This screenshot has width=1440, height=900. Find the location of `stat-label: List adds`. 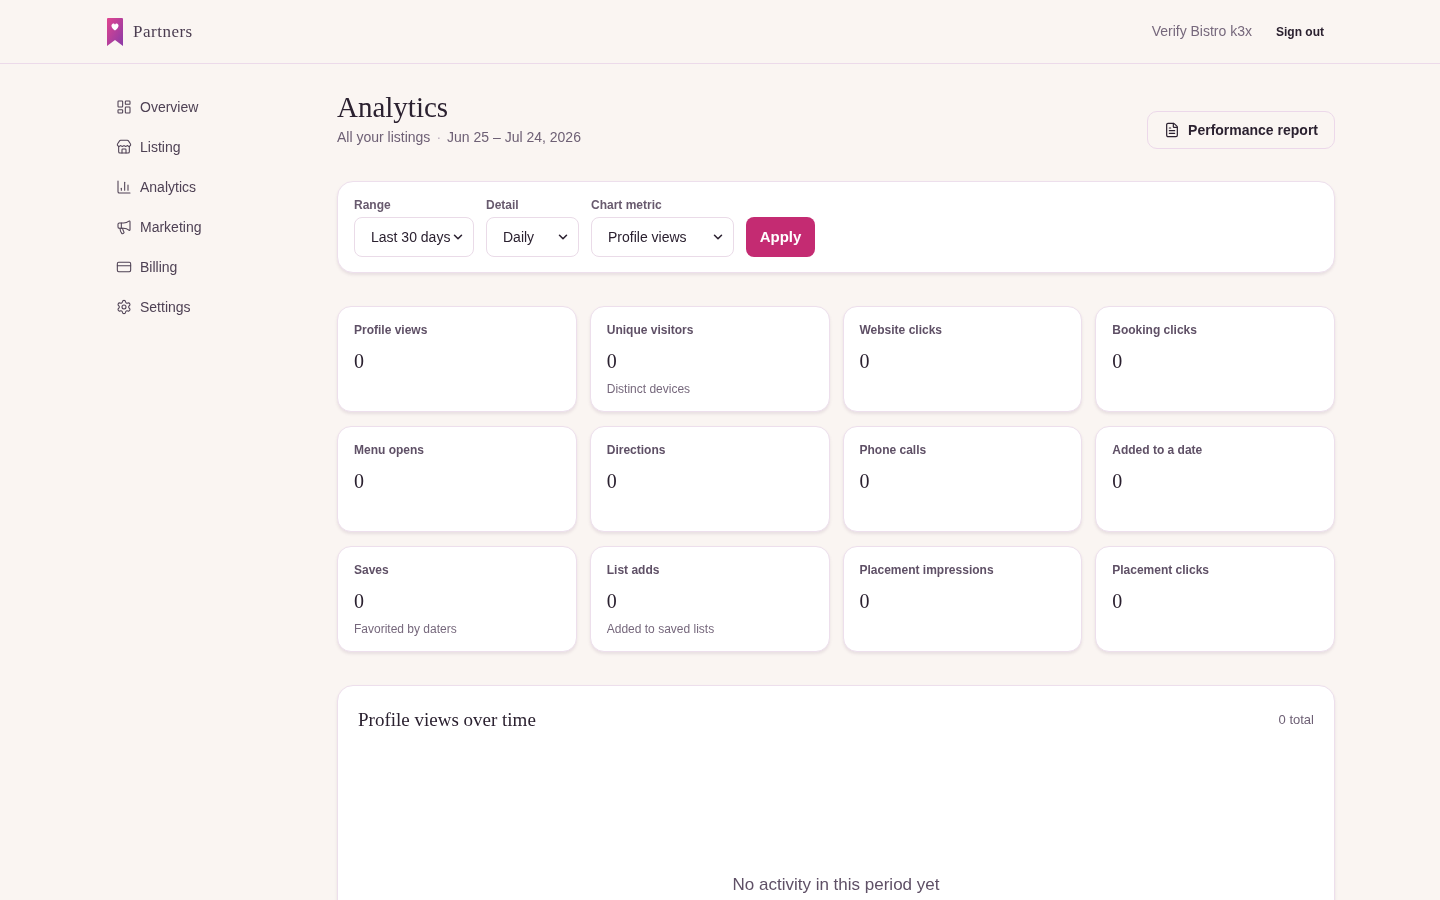

stat-label: List adds is located at coordinates (633, 570).